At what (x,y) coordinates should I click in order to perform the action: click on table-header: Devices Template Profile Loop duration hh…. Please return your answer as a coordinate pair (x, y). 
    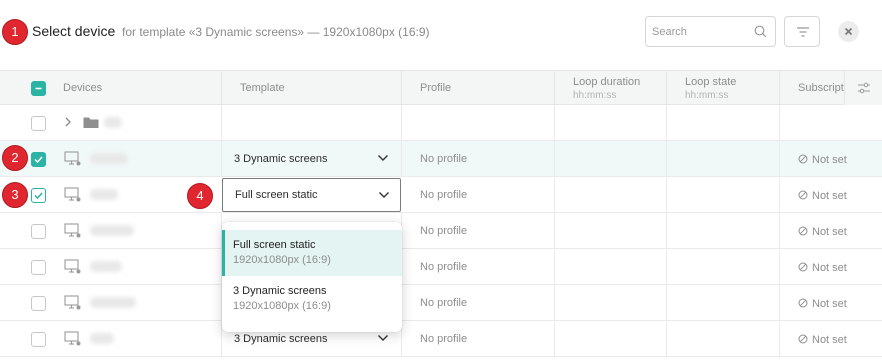
    Looking at the image, I should click on (441, 87).